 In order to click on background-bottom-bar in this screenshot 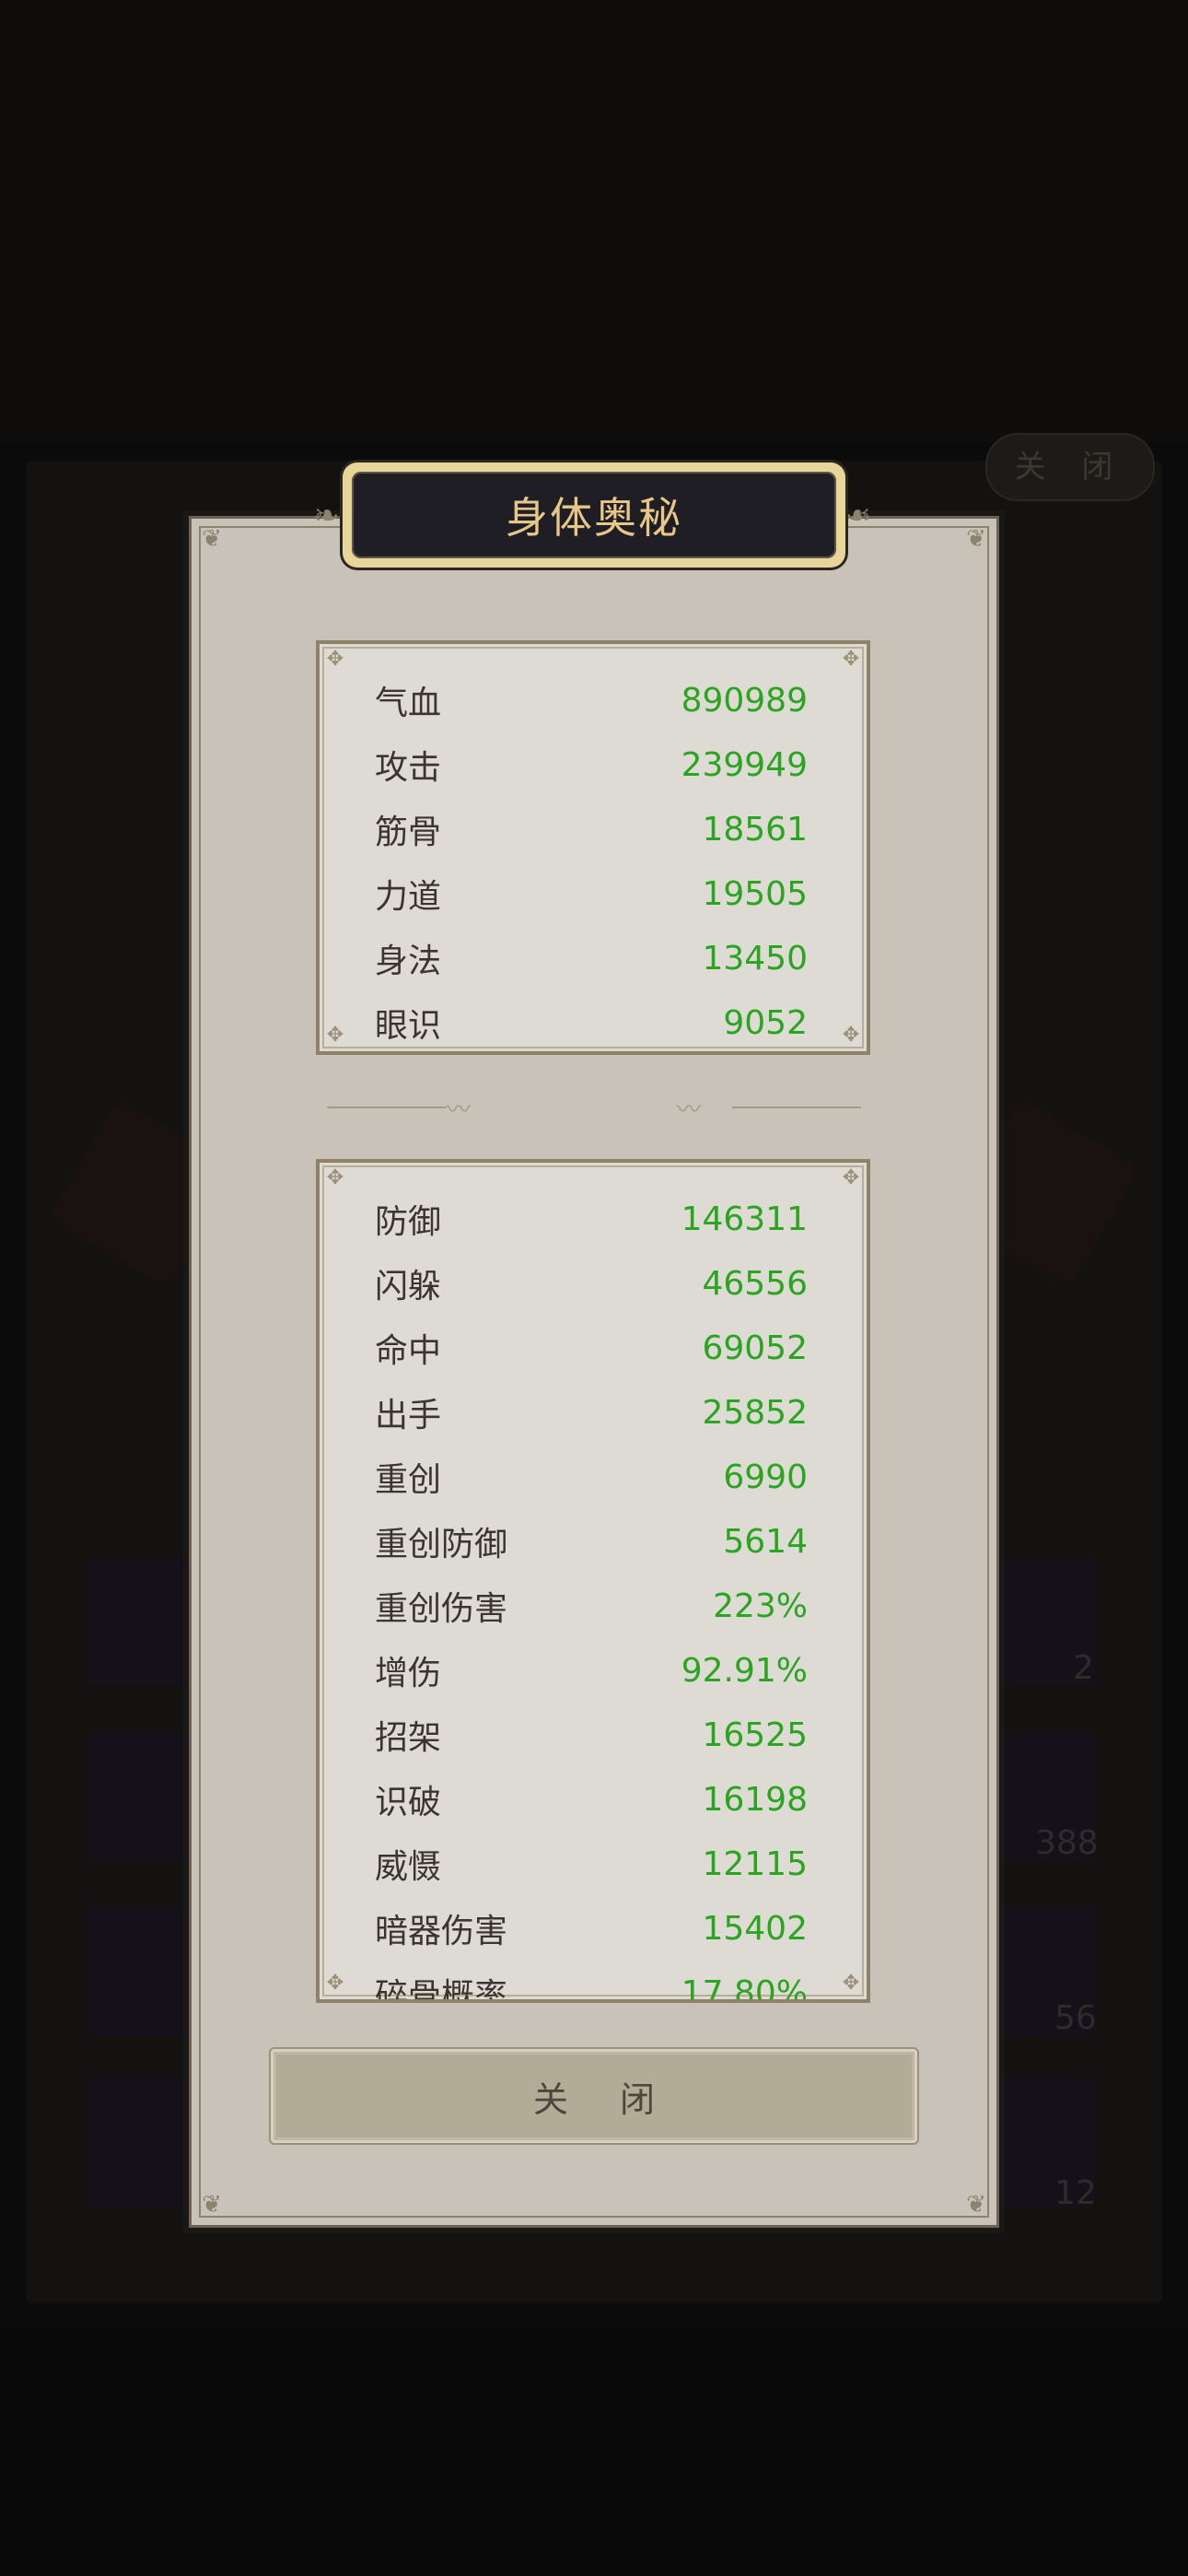, I will do `click(594, 2449)`.